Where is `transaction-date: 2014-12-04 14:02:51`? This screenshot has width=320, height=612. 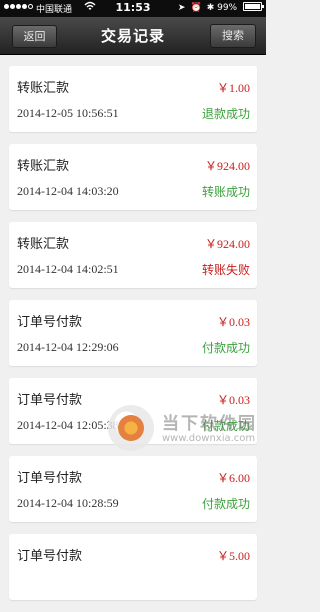 transaction-date: 2014-12-04 14:02:51 is located at coordinates (68, 269).